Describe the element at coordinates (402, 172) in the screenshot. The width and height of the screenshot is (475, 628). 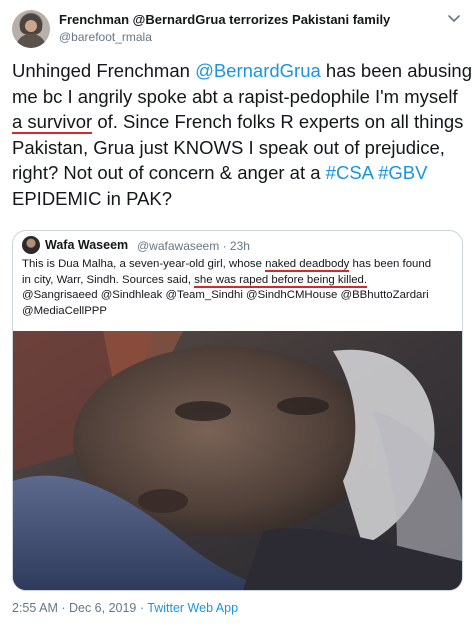
I see `hashtag-link: #GBV` at that location.